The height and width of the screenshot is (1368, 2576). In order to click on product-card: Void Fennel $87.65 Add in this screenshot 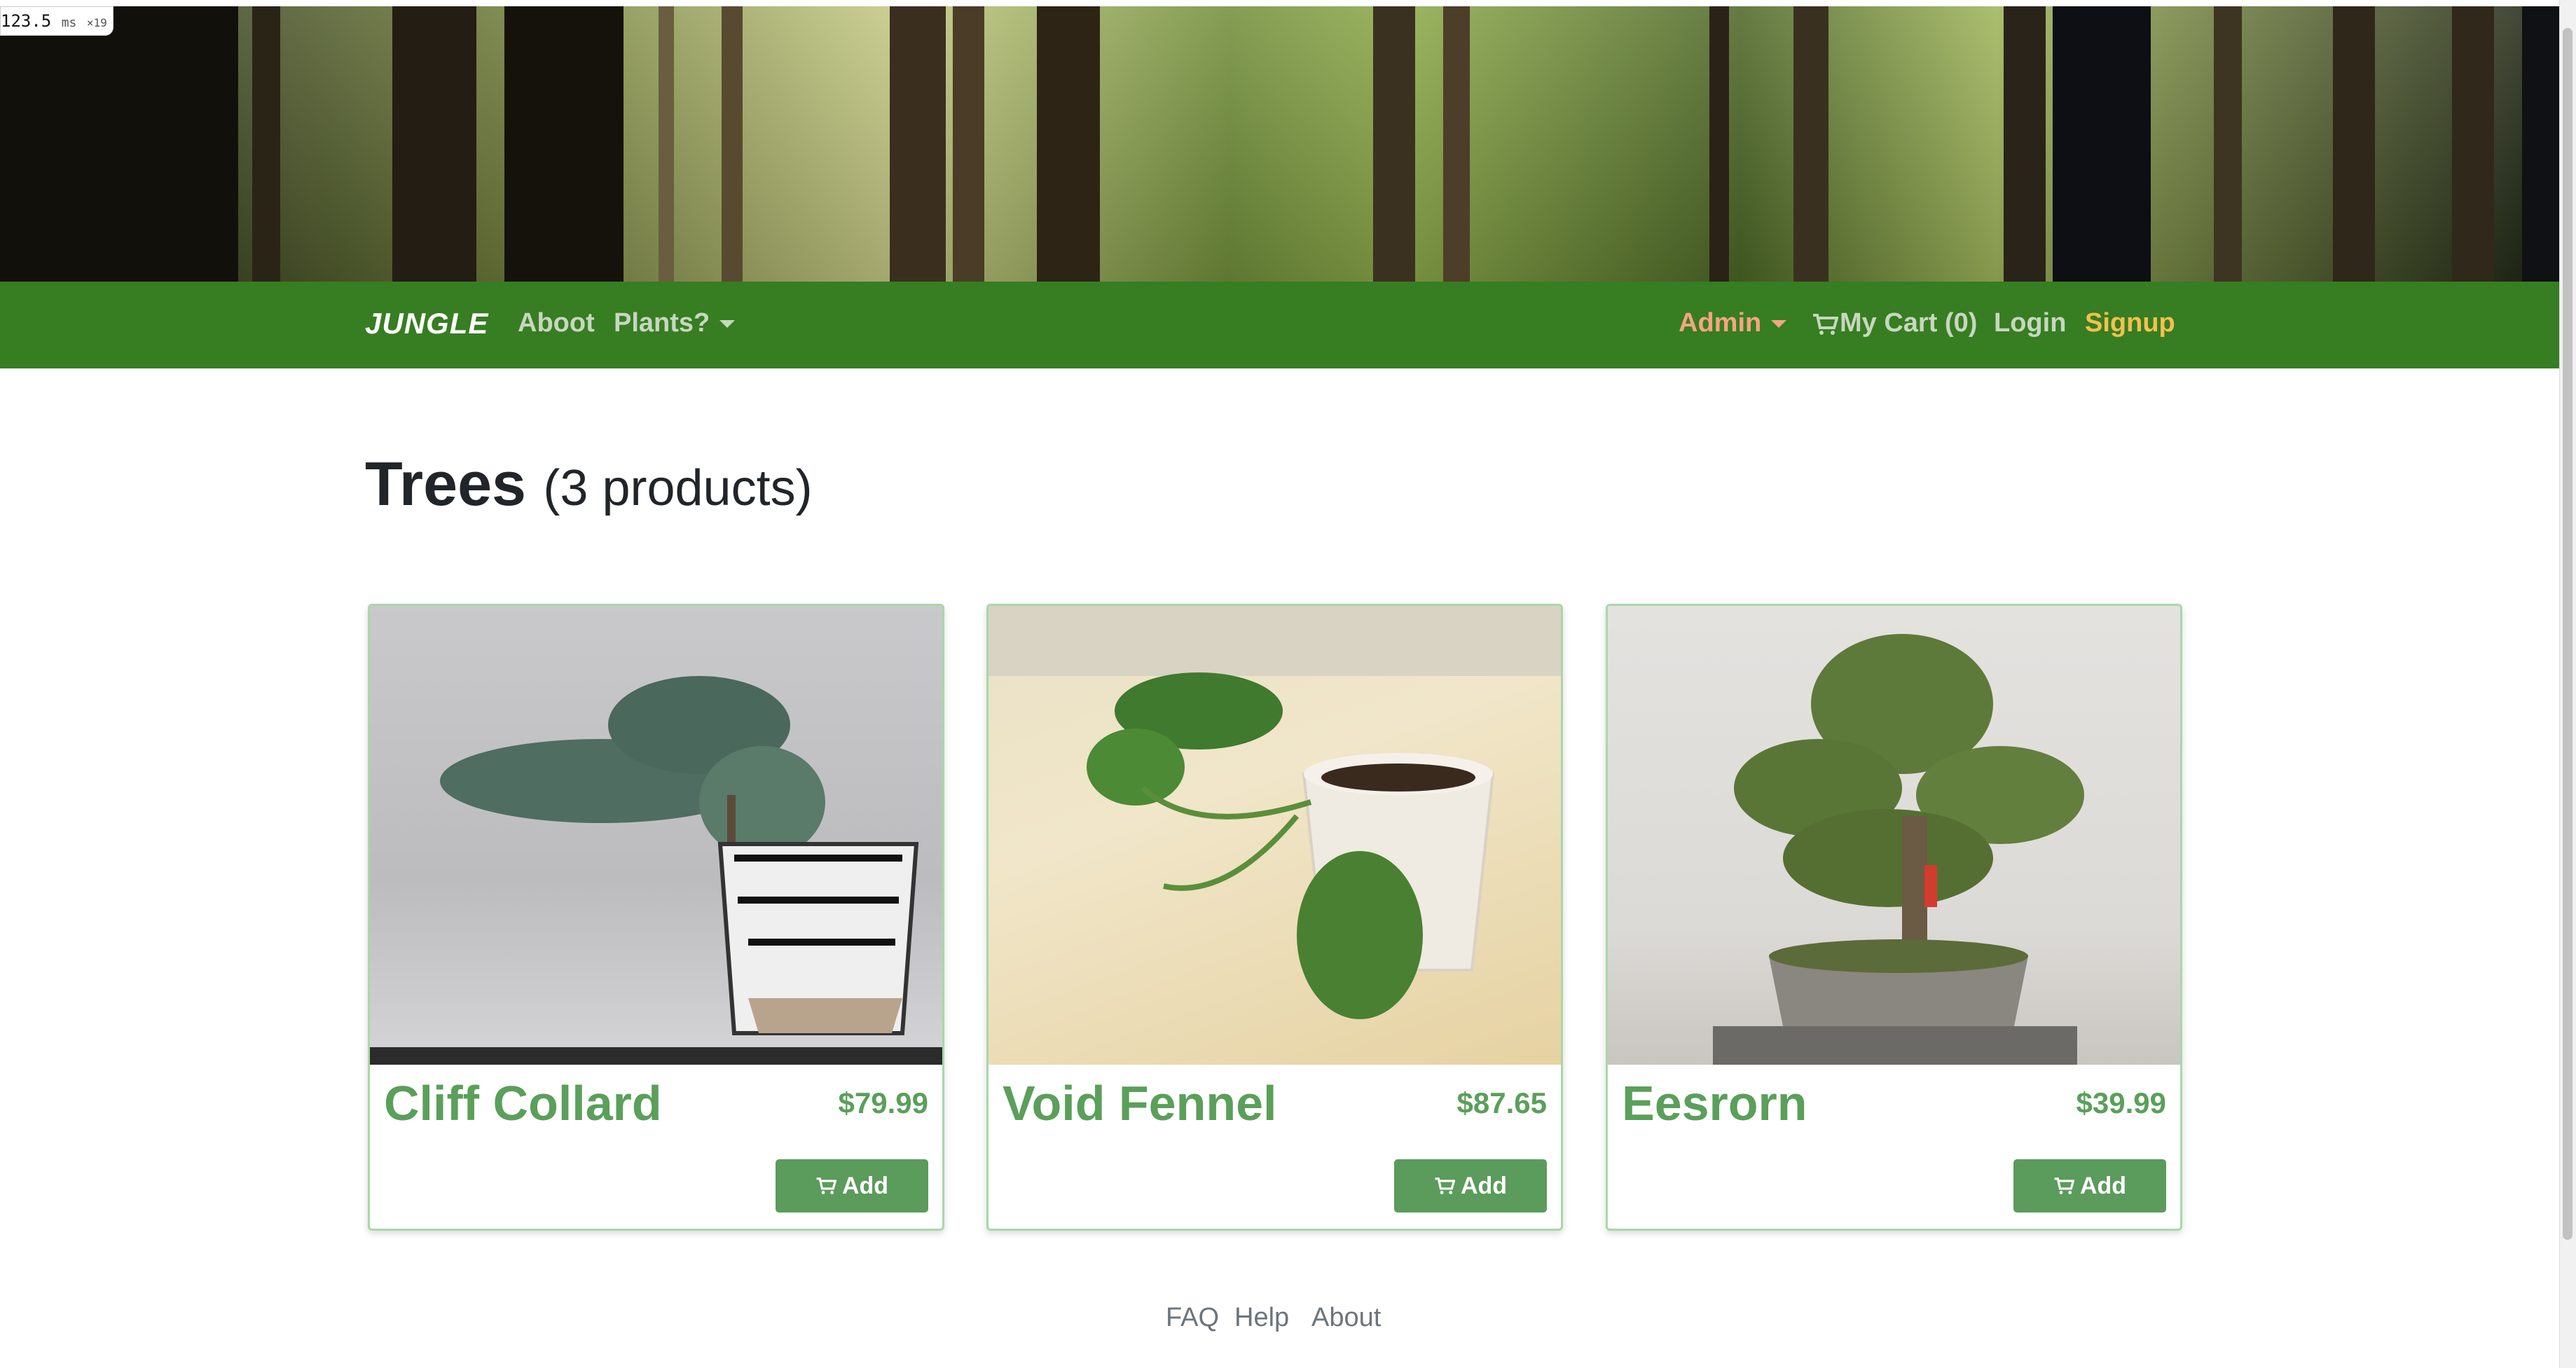, I will do `click(1274, 917)`.